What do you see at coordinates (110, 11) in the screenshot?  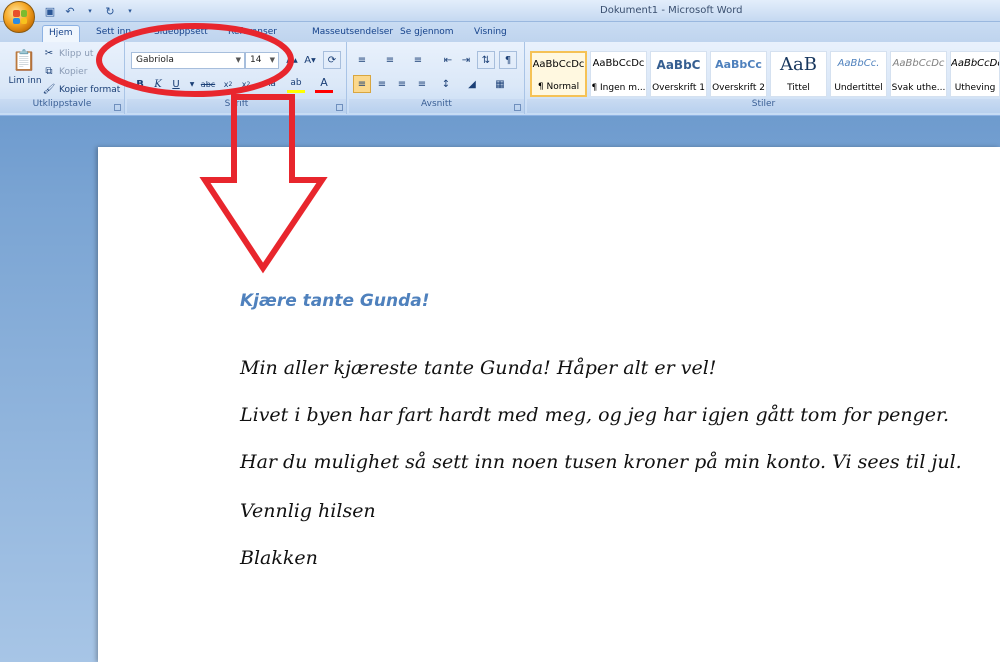 I see `redo-icon: ↻` at bounding box center [110, 11].